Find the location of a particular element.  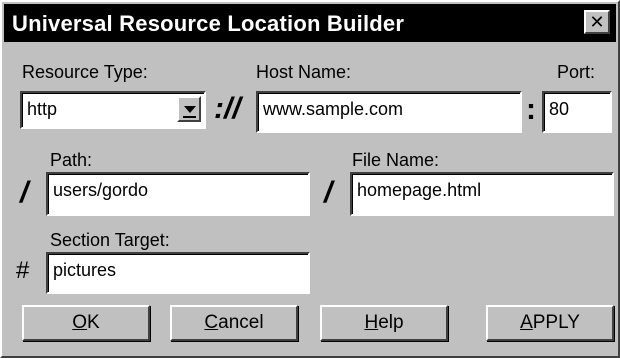

window-title: Universal Resource Location Builder is located at coordinates (208, 23).